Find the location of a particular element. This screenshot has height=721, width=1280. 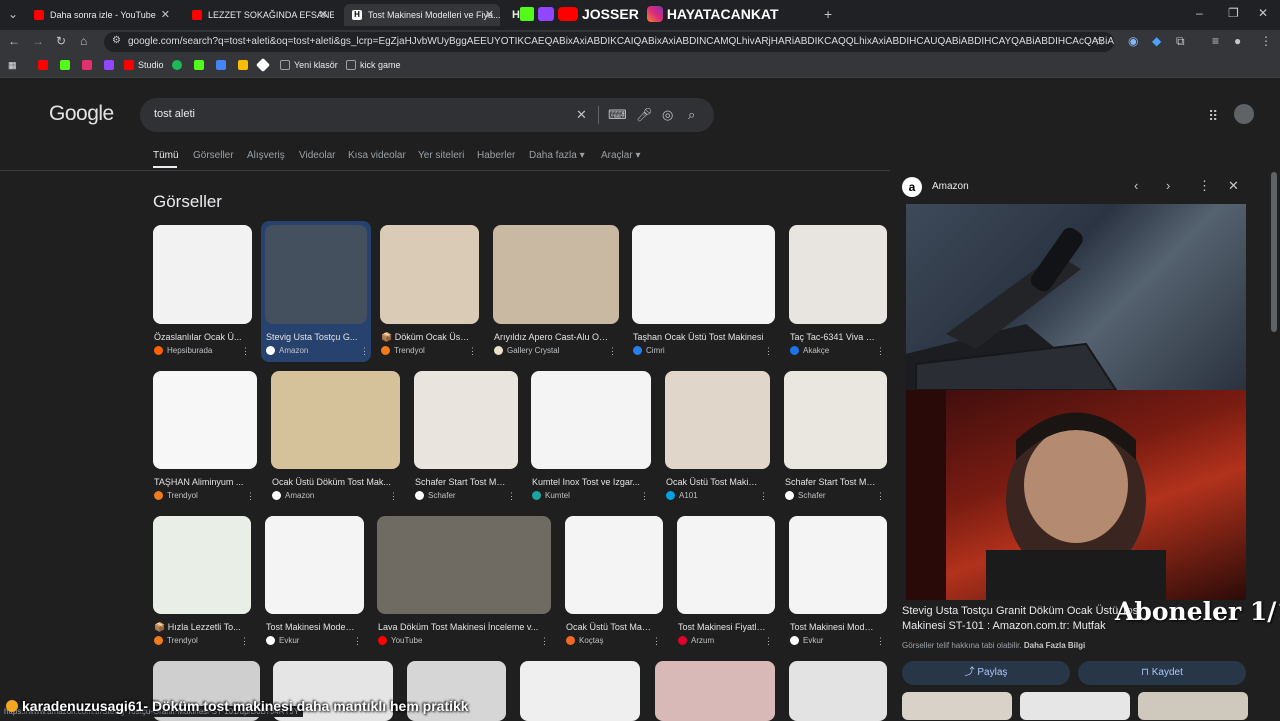

tab-videos: Videolar is located at coordinates (317, 155).